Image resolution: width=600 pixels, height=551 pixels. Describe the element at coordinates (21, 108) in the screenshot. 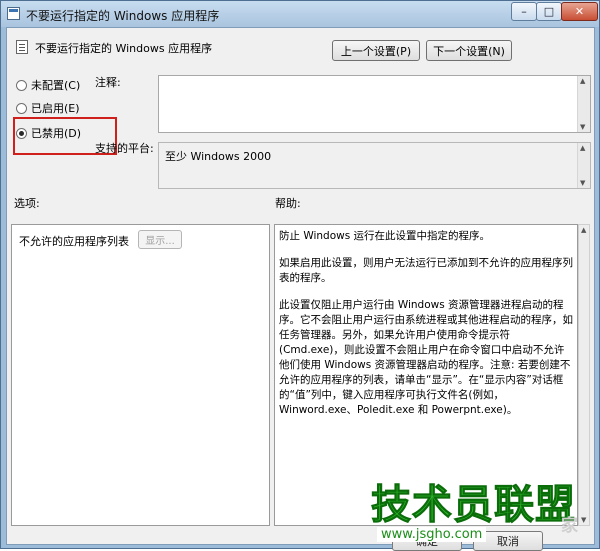

I see `radio-enabled-circle` at that location.